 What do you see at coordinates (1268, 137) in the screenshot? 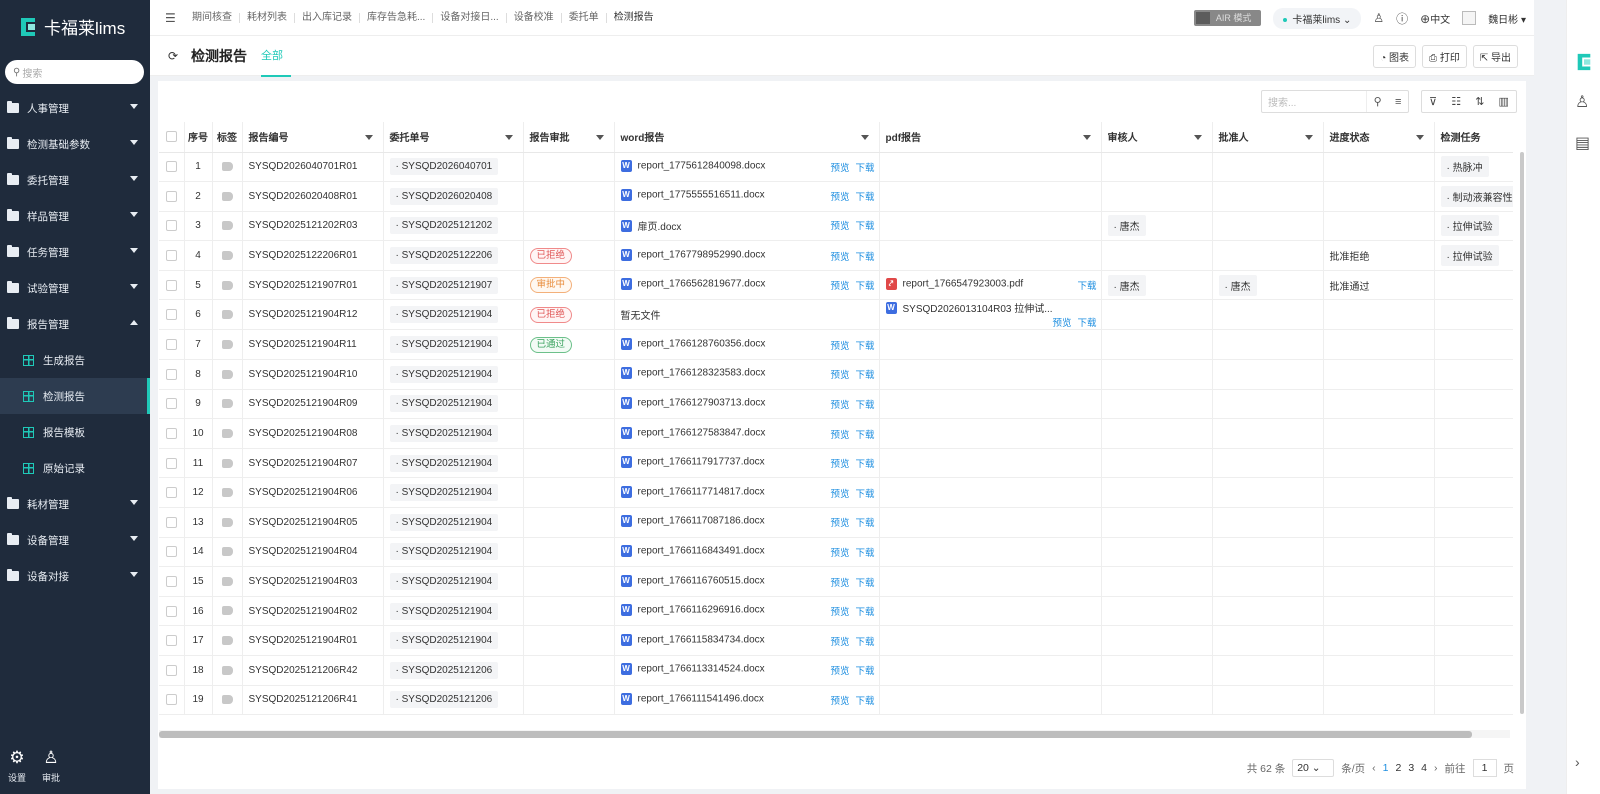
I see `col-header-approver: 批准人` at bounding box center [1268, 137].